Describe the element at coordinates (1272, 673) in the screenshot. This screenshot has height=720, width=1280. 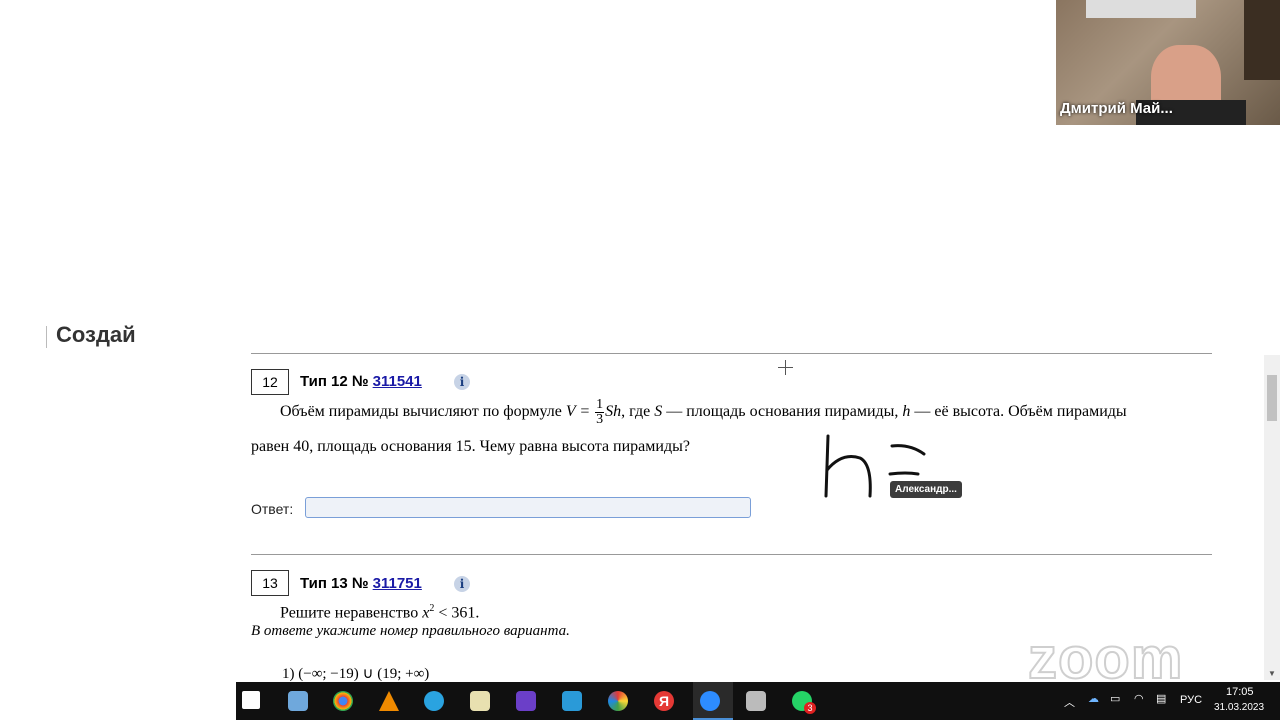
I see `scroll-down-arrow-icon: ▼` at that location.